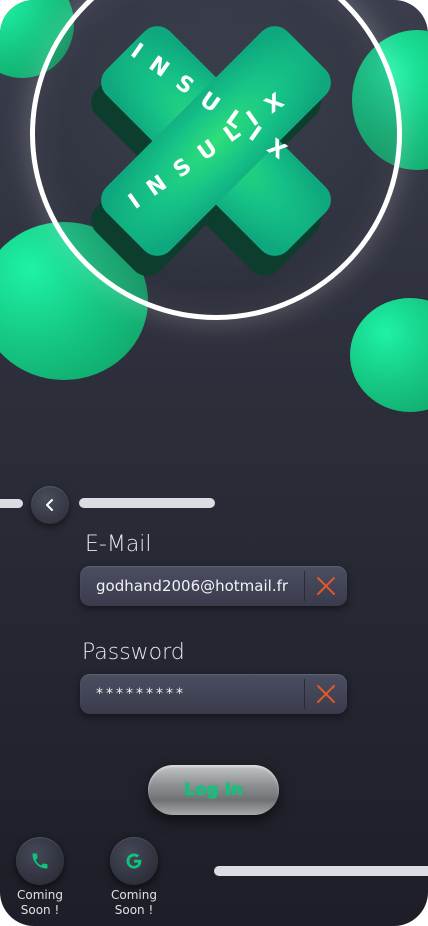  I want to click on clear-email-button, so click(326, 586).